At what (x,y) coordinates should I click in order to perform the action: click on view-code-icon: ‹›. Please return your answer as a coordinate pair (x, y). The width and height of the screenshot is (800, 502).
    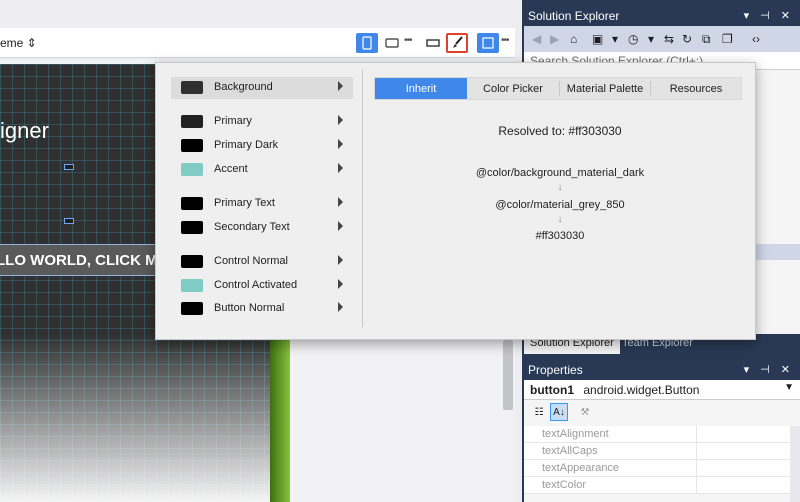
    Looking at the image, I should click on (756, 39).